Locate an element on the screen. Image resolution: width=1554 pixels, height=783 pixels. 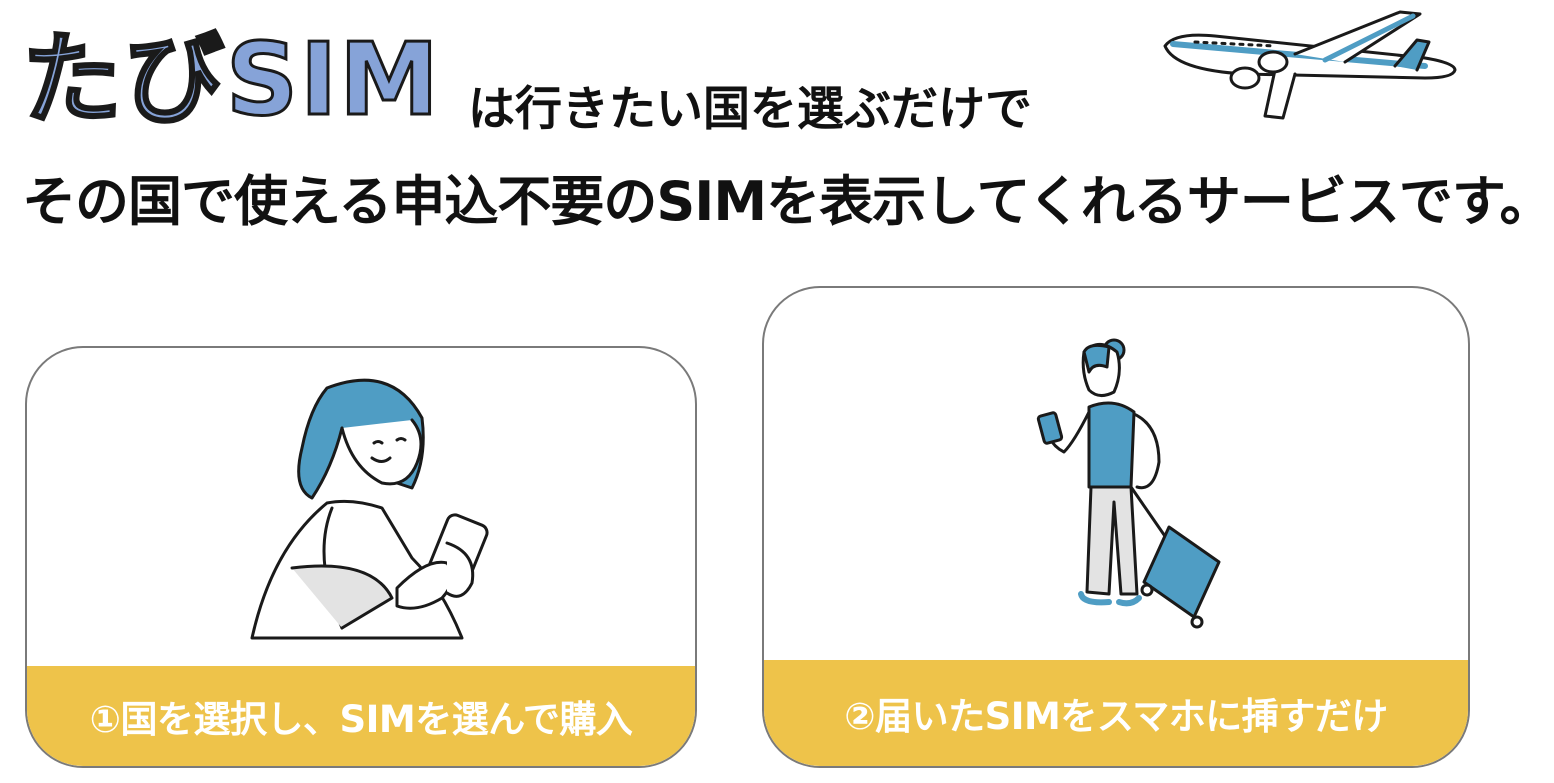
headline-line-2: その国で使える申込不要のSIMを表示してくれるサービスです。 is located at coordinates (787, 201).